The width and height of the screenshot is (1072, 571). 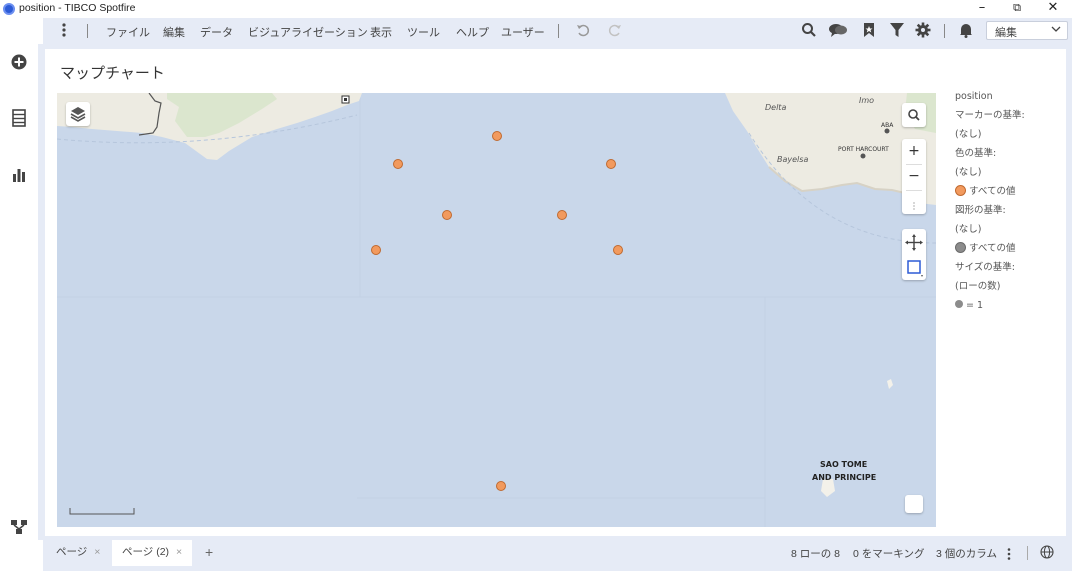 What do you see at coordinates (959, 304) in the screenshot?
I see `size-swatch` at bounding box center [959, 304].